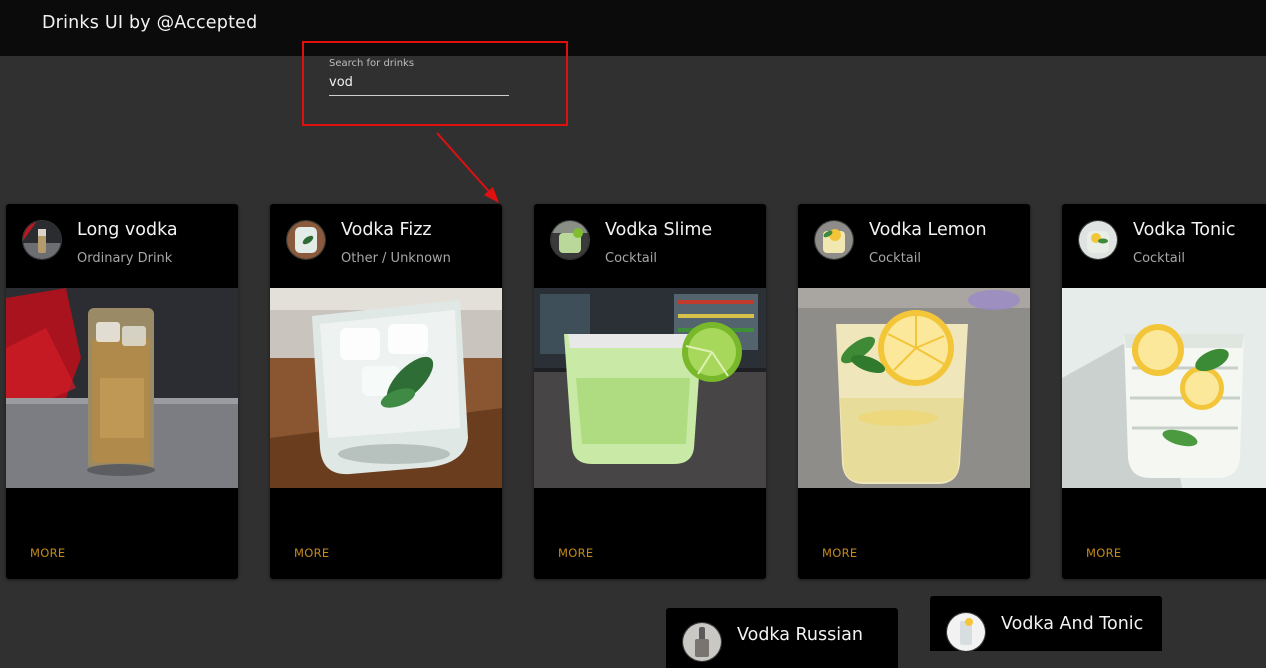 Image resolution: width=1266 pixels, height=668 pixels. I want to click on drink-category: Other / Unknown, so click(396, 258).